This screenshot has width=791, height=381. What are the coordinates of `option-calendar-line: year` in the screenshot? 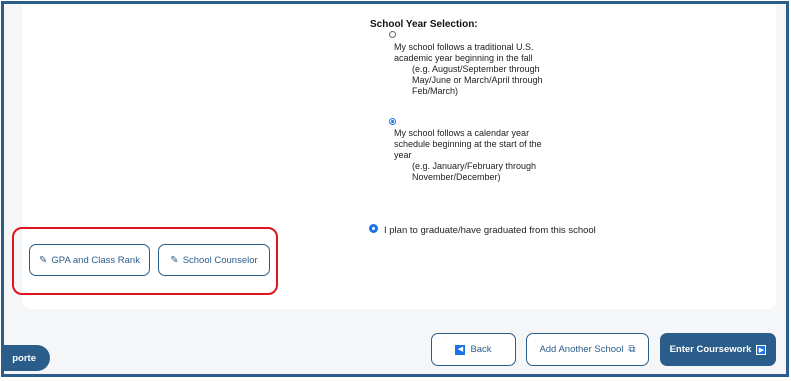 It's located at (403, 155).